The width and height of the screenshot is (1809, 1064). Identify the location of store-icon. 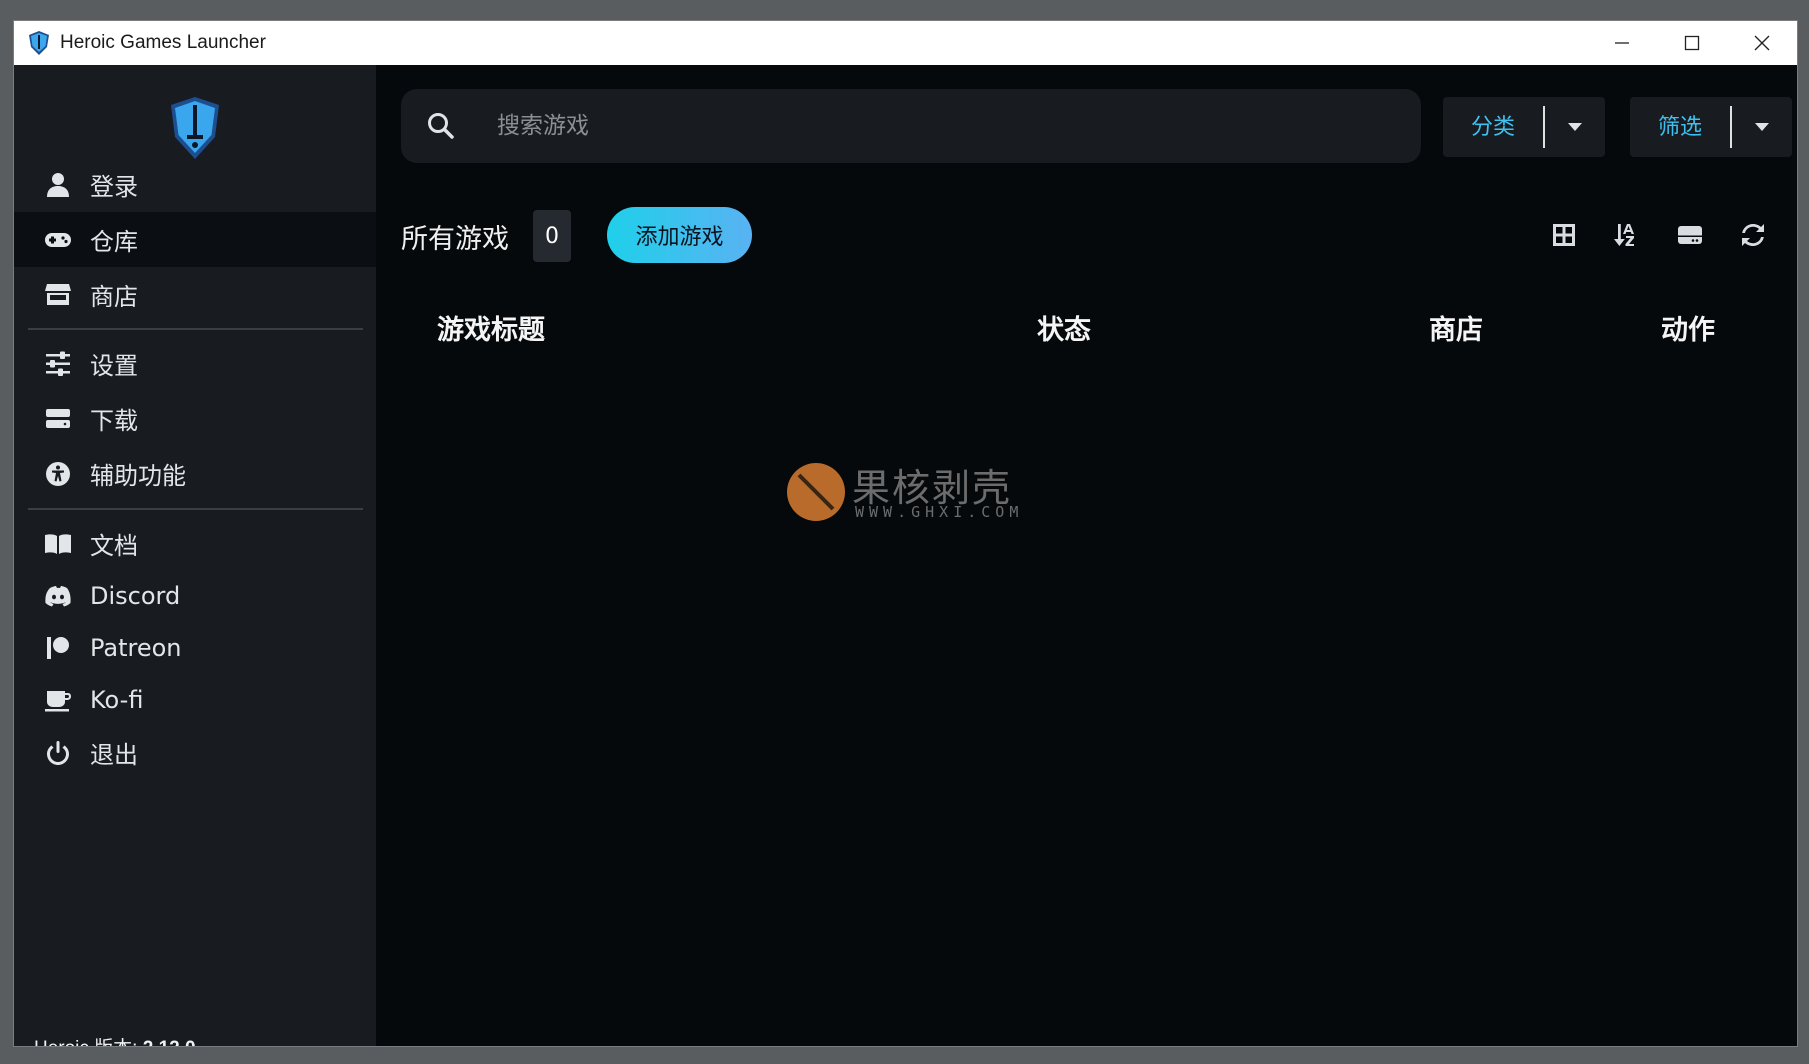
(58, 295).